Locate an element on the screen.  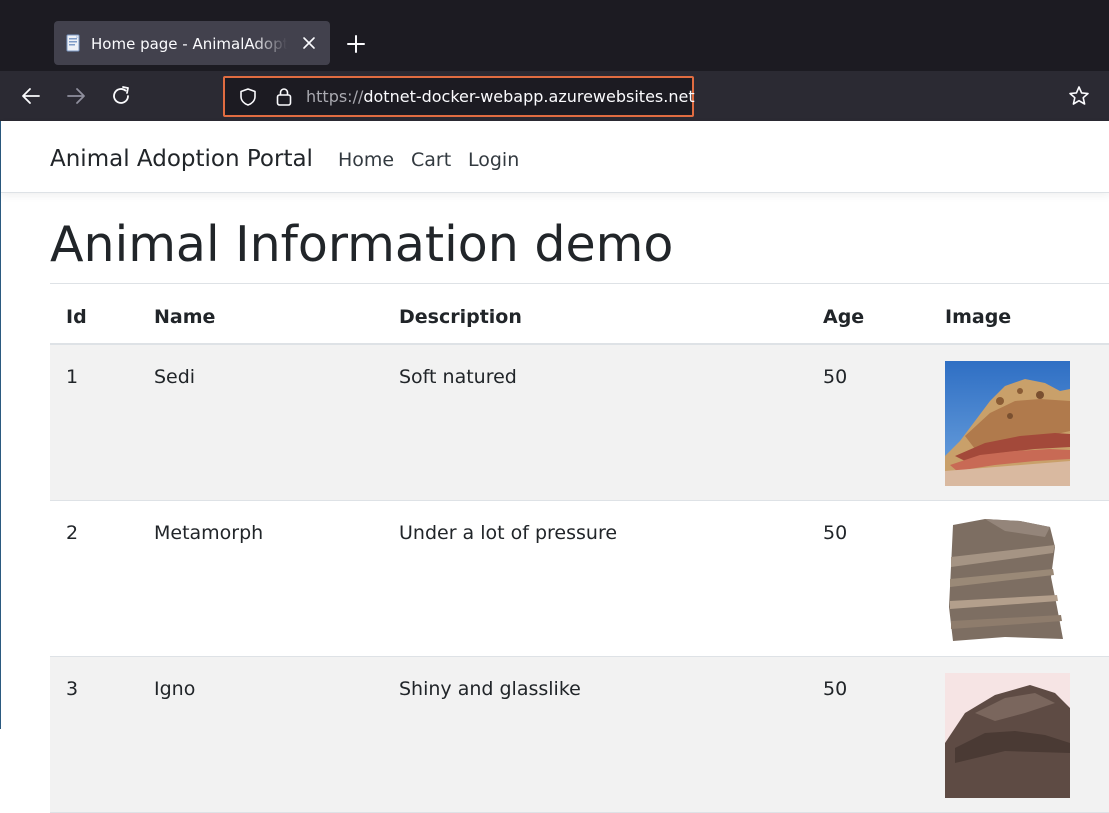
column-header-id: Id is located at coordinates (76, 317).